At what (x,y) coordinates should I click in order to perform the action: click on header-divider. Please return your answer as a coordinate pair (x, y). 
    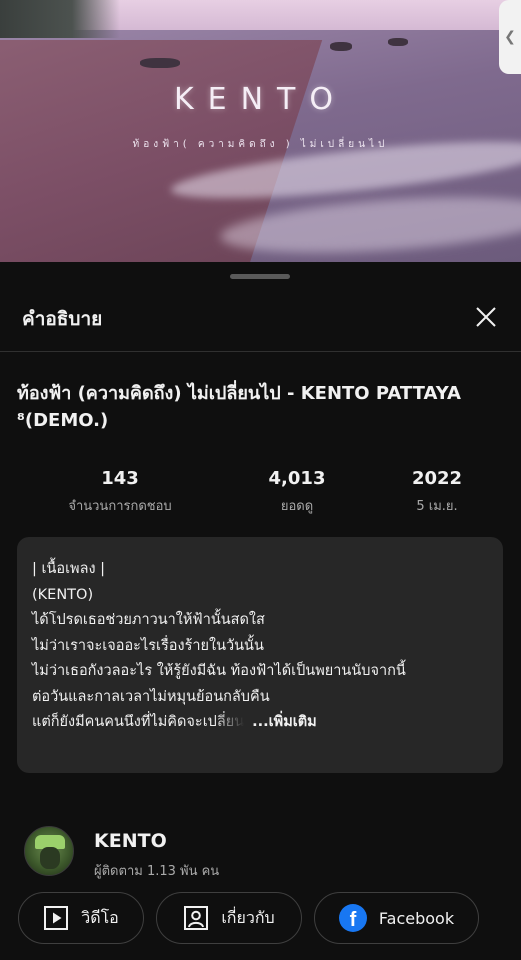
    Looking at the image, I should click on (260, 351).